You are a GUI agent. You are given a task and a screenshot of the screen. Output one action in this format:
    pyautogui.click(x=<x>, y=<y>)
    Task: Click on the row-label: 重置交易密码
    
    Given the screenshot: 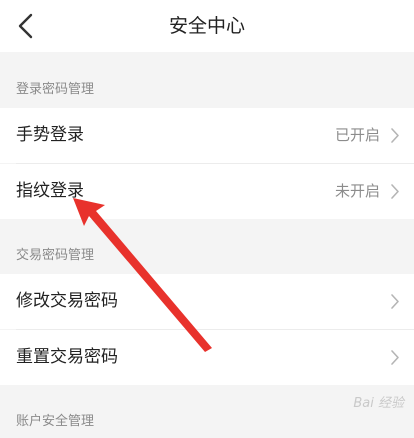 What is the action you would take?
    pyautogui.click(x=67, y=357)
    